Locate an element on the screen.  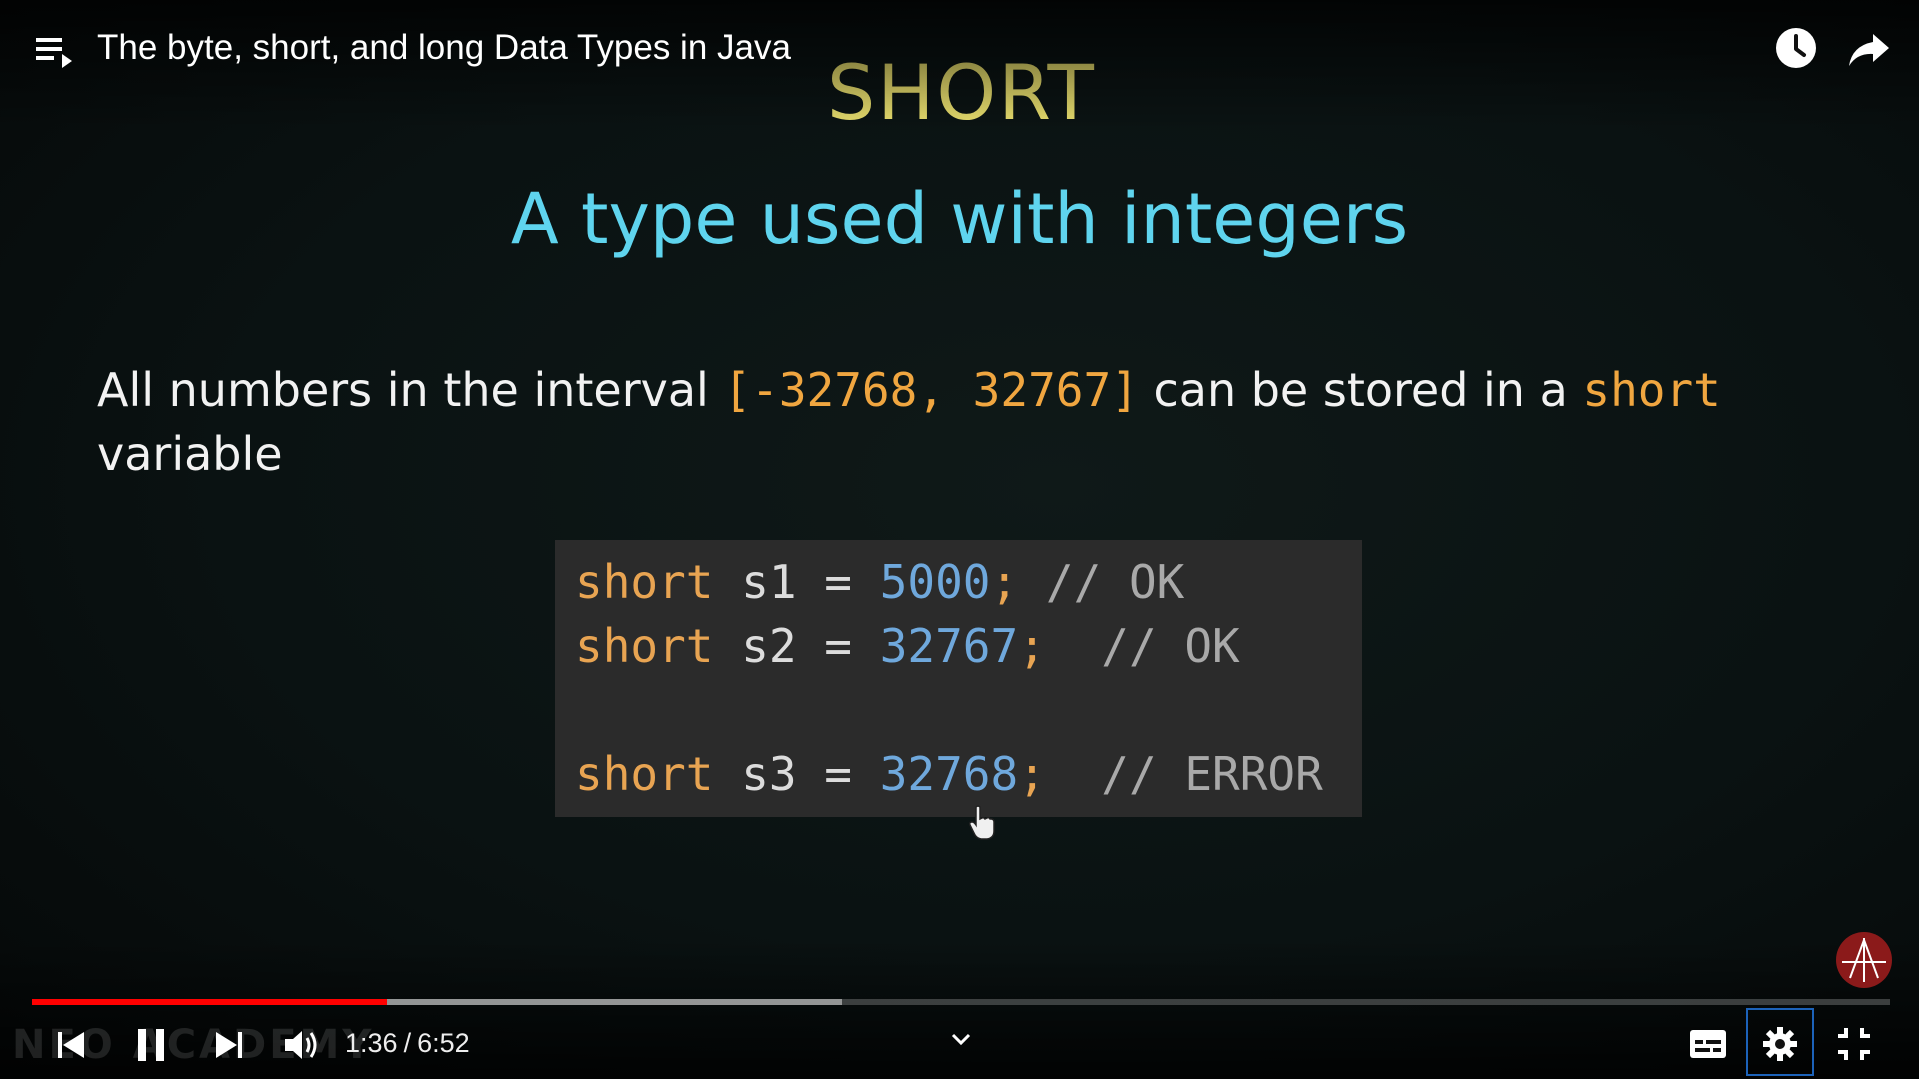
volume-icon is located at coordinates (301, 1045).